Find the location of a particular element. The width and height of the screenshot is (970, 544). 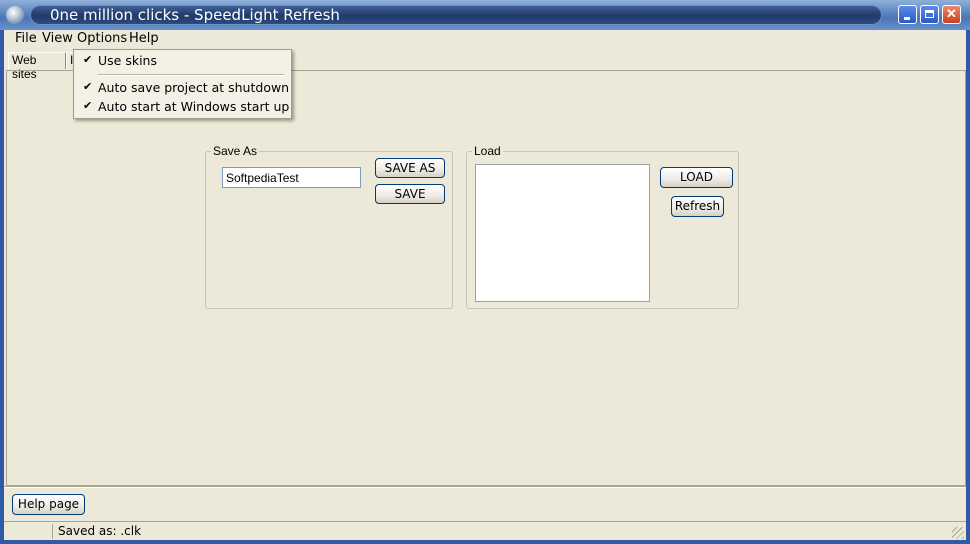

menu-item-auto-start: ✔ Auto start at Windows start up is located at coordinates (182, 107).